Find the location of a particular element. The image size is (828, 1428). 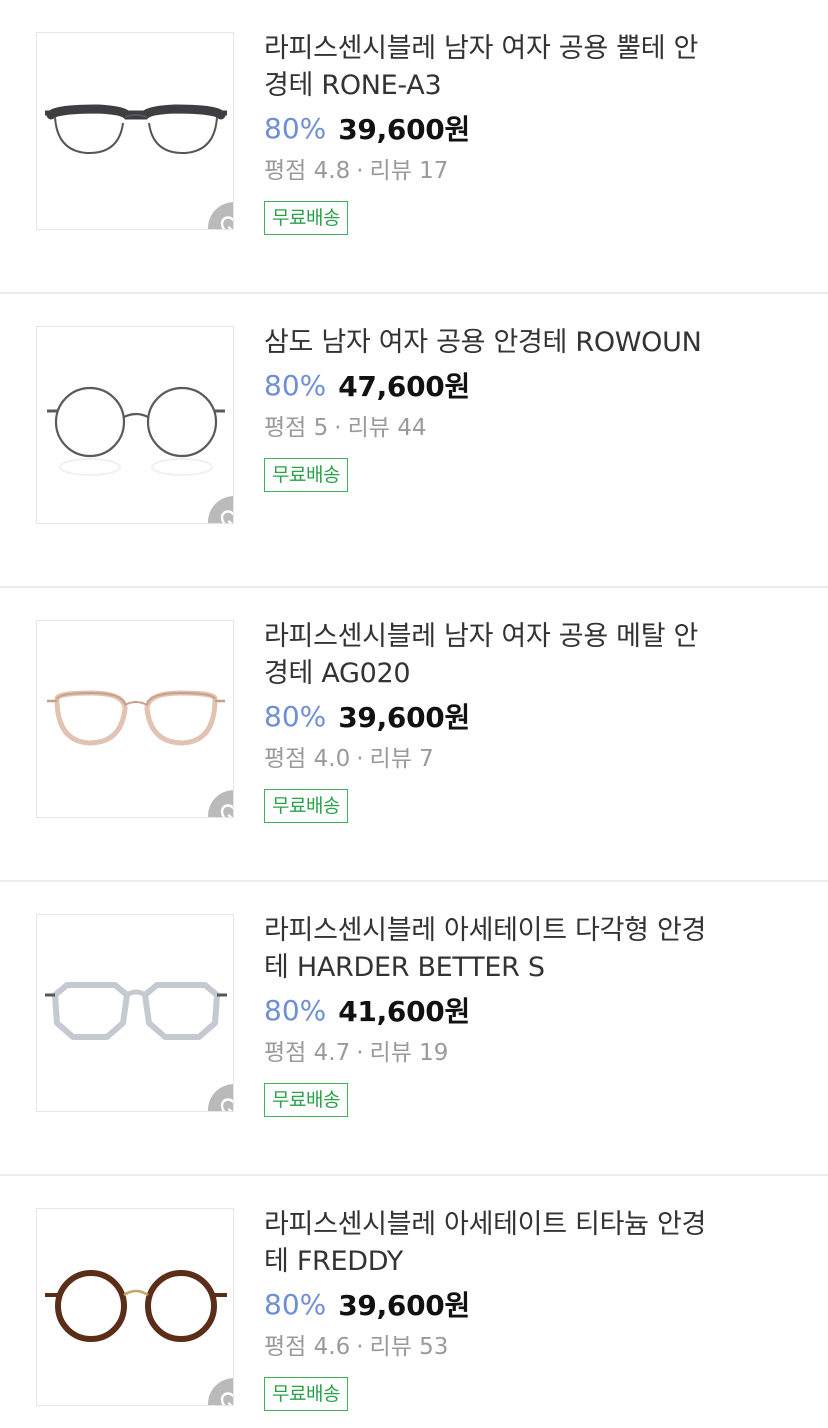

review-label: 리뷰 44 is located at coordinates (387, 428).